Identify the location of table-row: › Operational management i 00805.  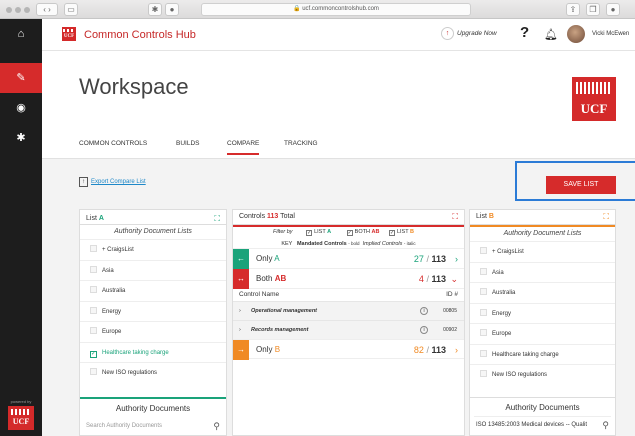
(348, 310).